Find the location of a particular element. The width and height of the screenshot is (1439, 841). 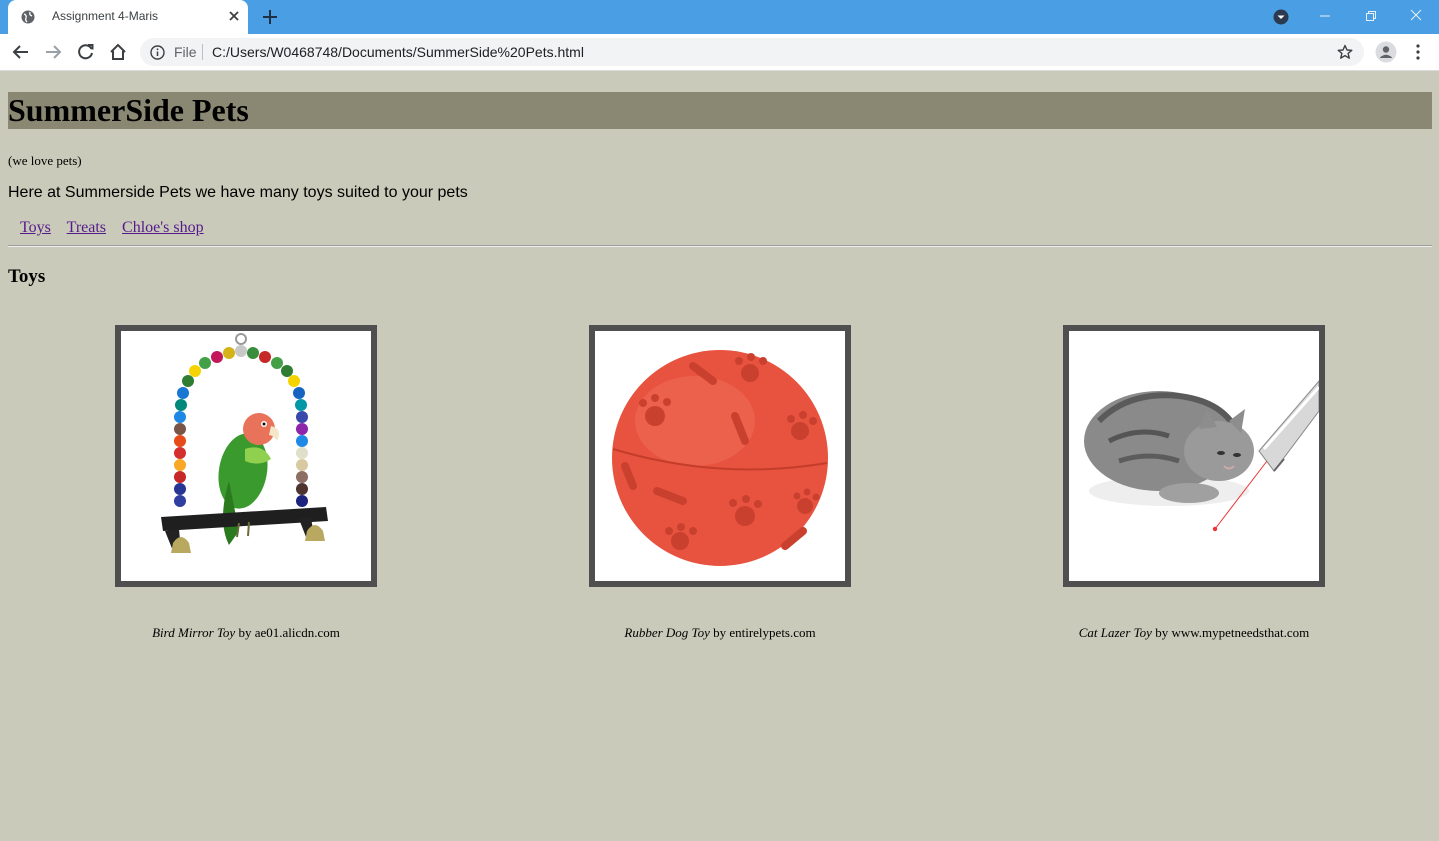

new-tab-icon is located at coordinates (270, 17).